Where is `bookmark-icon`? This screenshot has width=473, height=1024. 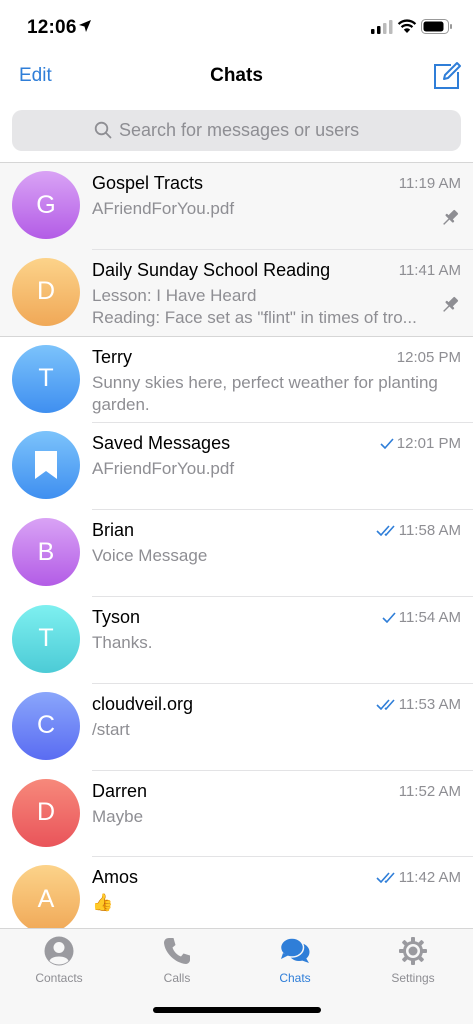
bookmark-icon is located at coordinates (46, 465).